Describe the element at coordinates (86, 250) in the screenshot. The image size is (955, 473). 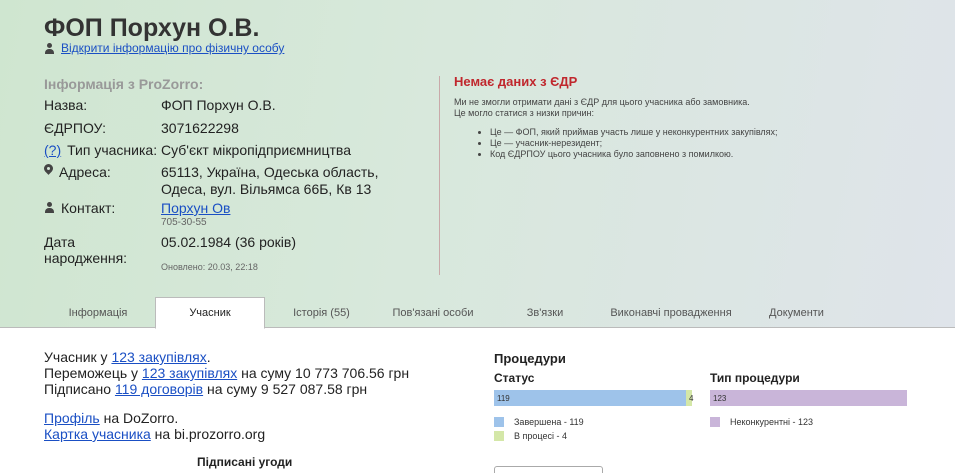
I see `birth-label: Дата народження:` at that location.